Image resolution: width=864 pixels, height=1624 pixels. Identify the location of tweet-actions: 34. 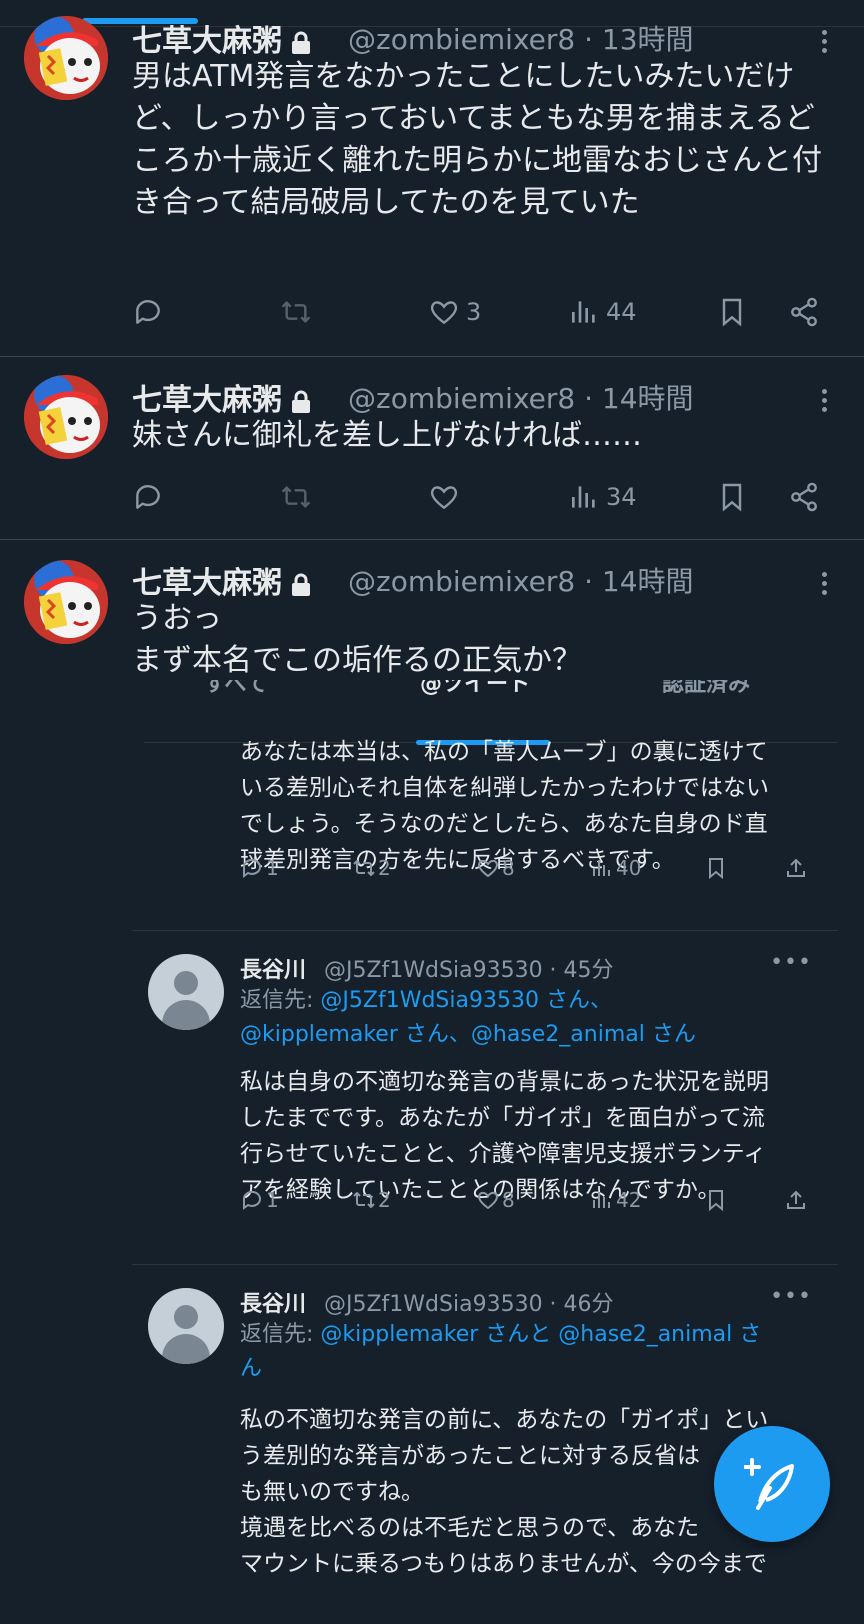
(482, 497).